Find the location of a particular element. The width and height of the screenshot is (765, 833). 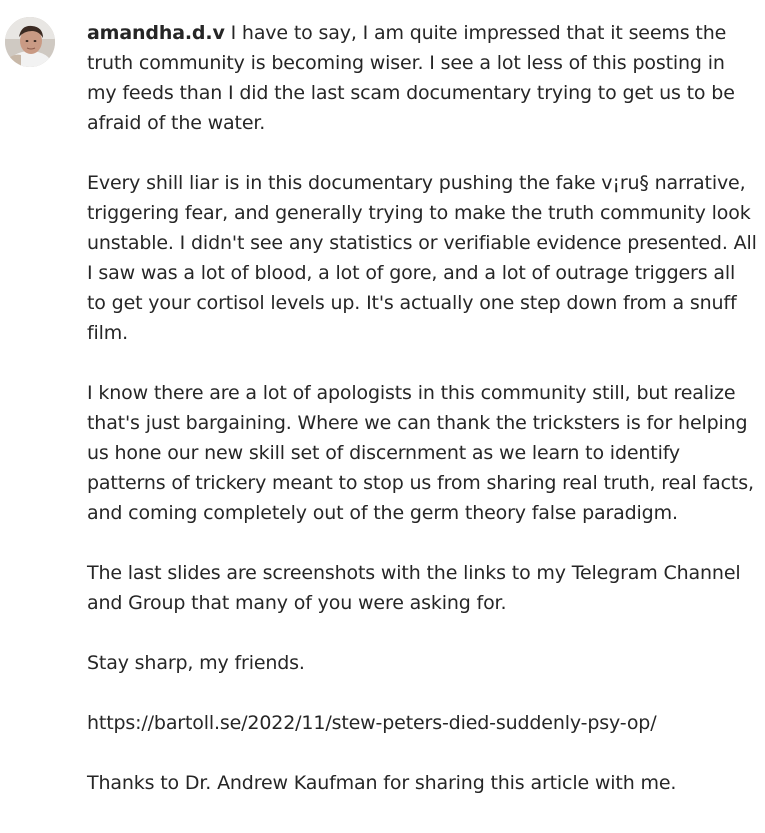

username-link: amandha.d.v is located at coordinates (156, 33).